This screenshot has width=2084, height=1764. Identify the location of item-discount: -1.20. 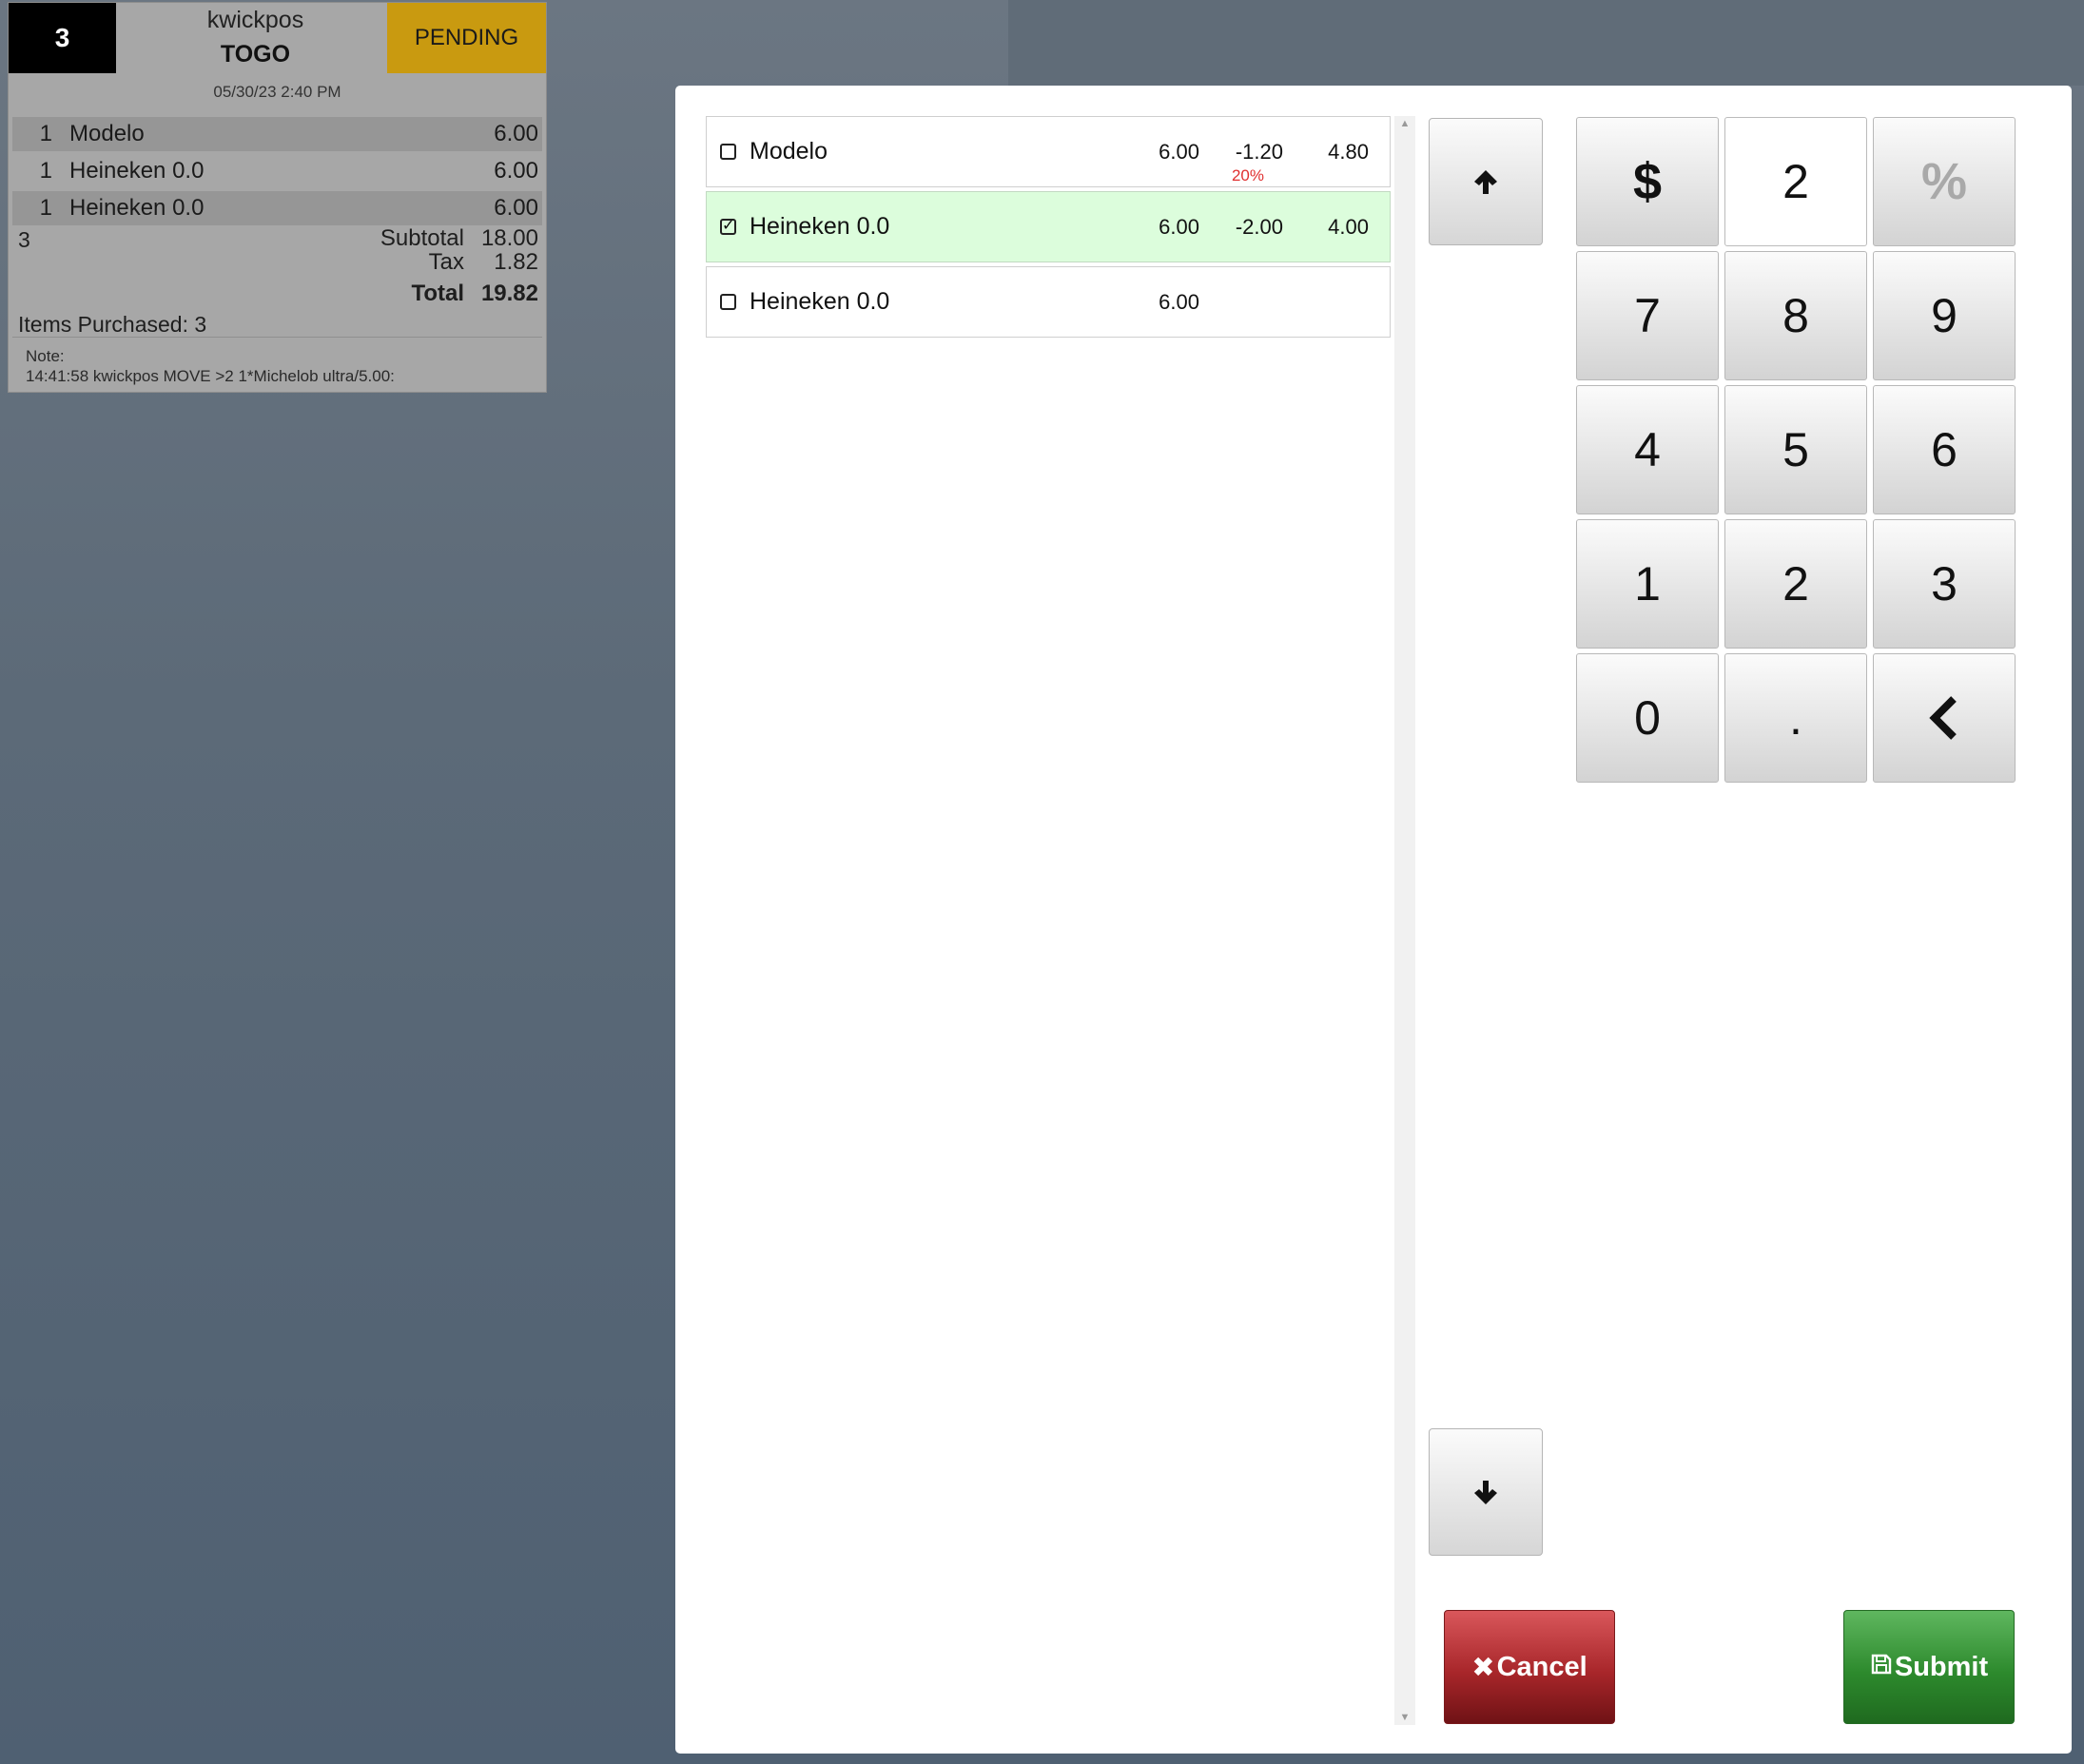
(1259, 152).